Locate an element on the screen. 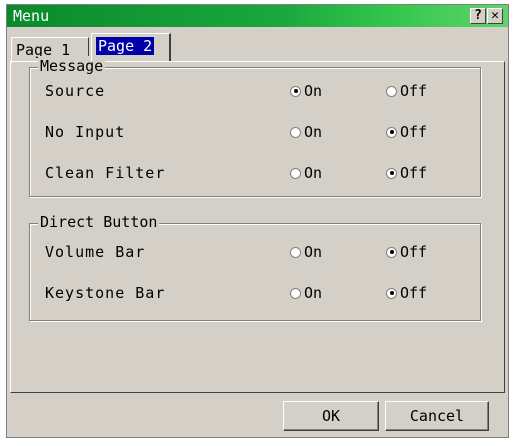 Image resolution: width=515 pixels, height=446 pixels. radio-clean-filter-off: Off is located at coordinates (406, 173).